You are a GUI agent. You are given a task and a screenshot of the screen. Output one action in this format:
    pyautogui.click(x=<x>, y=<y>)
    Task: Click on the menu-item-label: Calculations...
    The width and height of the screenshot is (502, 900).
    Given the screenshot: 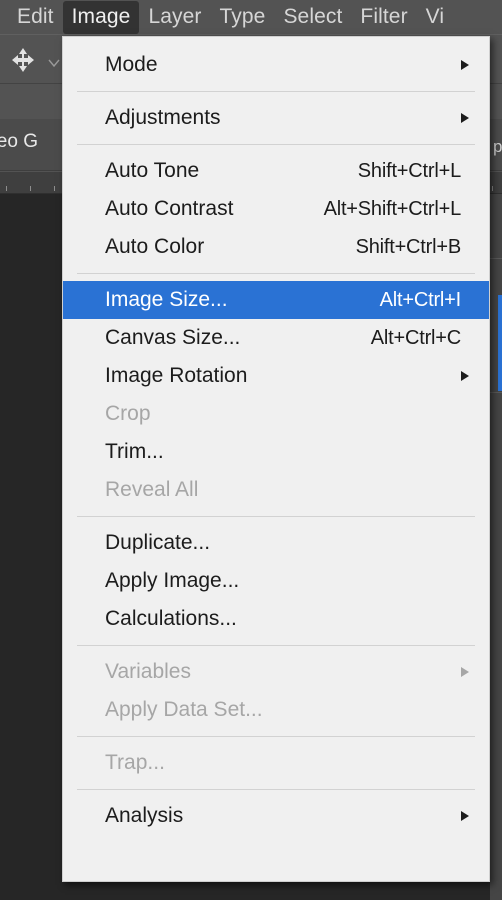 What is the action you would take?
    pyautogui.click(x=171, y=618)
    